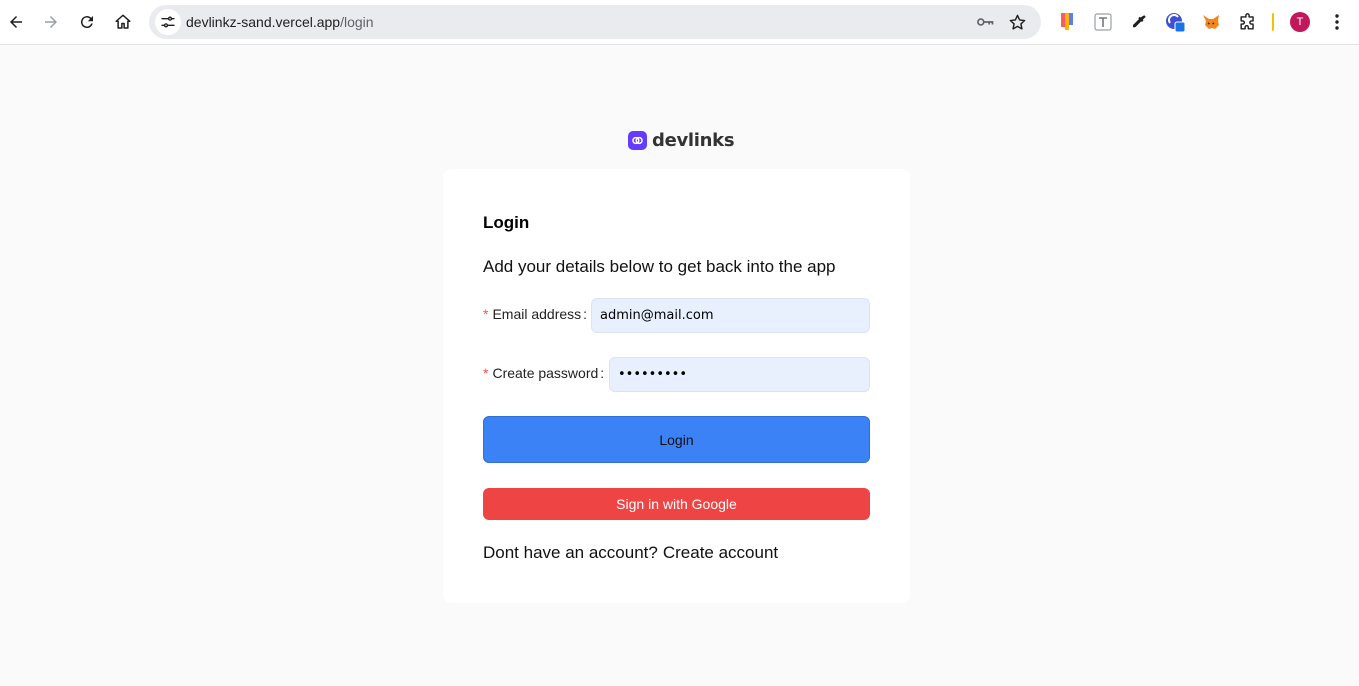 This screenshot has height=686, width=1359. I want to click on back-button, so click(16, 22).